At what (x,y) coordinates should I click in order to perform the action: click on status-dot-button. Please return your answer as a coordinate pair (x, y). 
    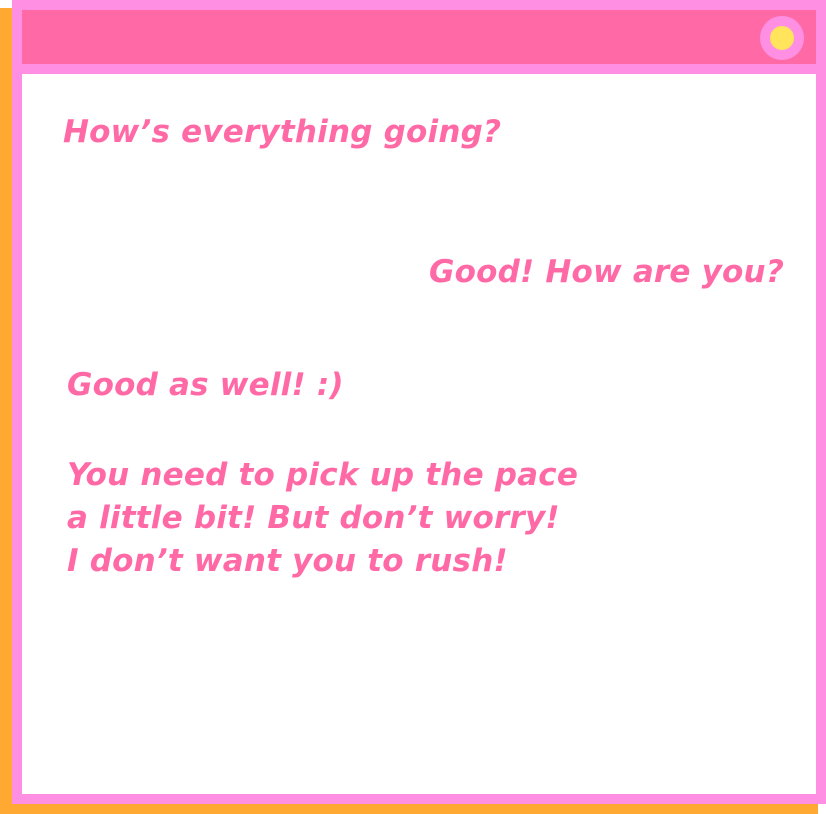
    Looking at the image, I should click on (782, 38).